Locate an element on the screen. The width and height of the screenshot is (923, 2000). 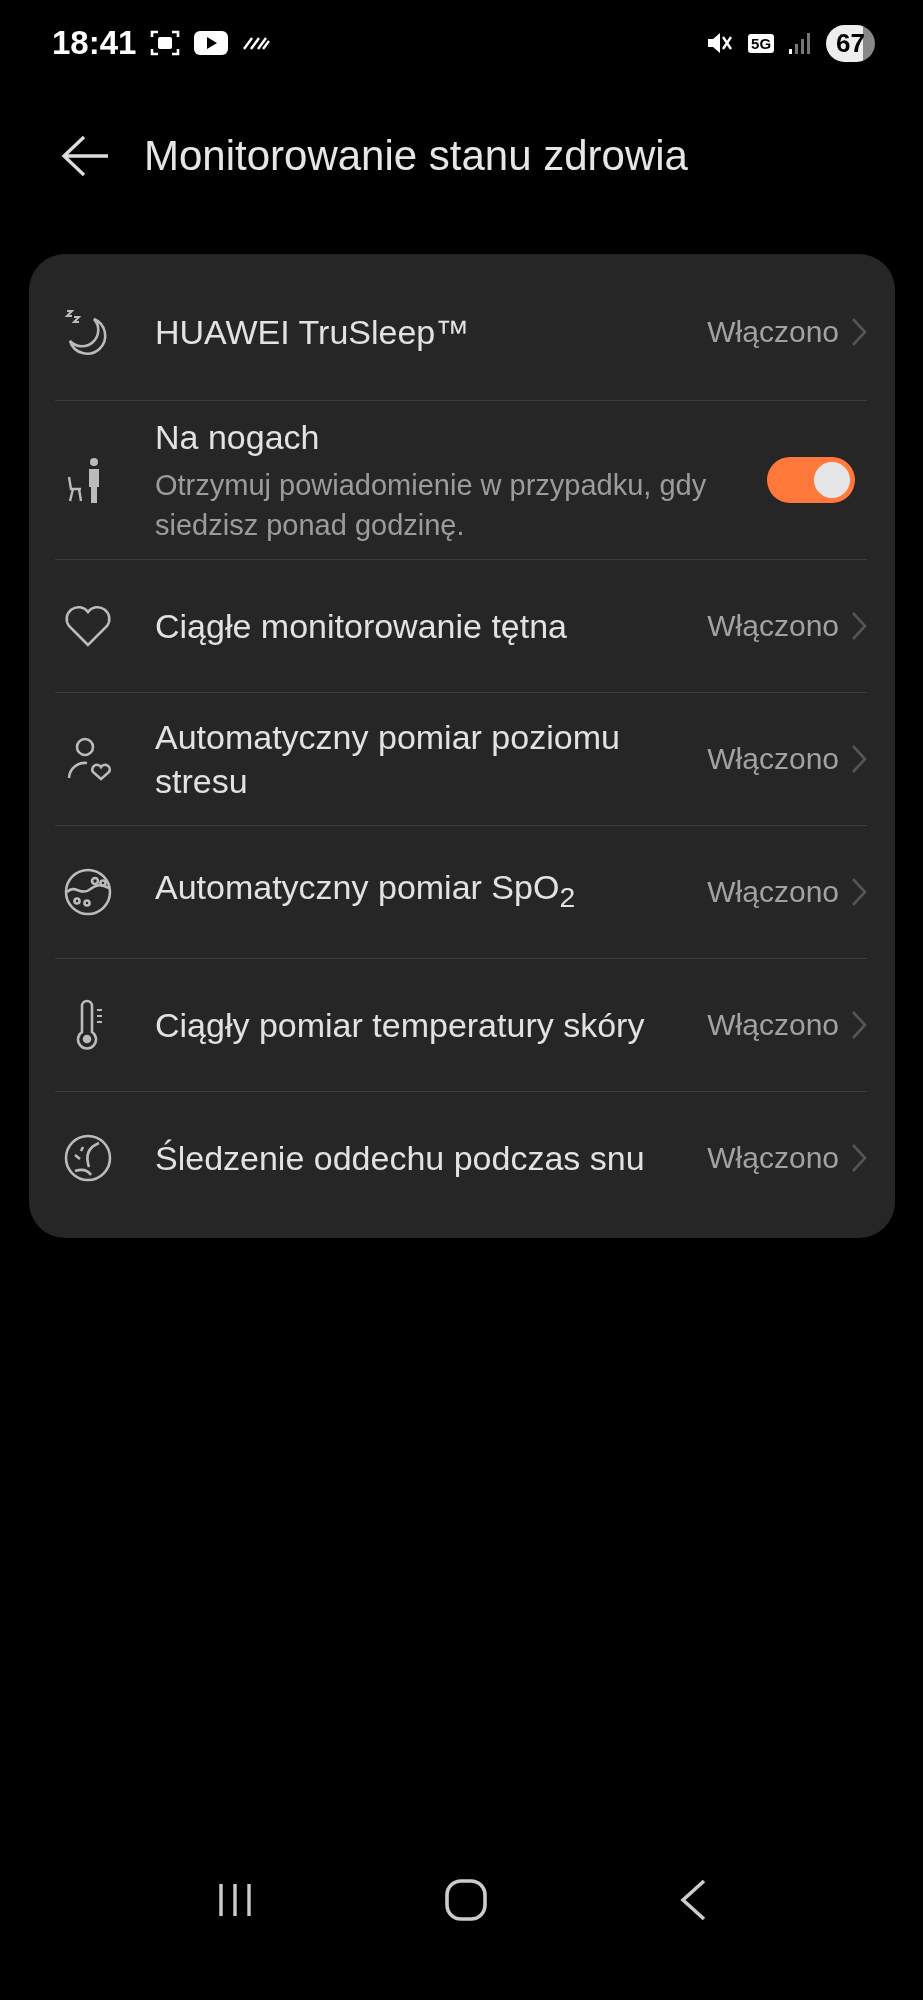
screenshot-icon is located at coordinates (165, 43).